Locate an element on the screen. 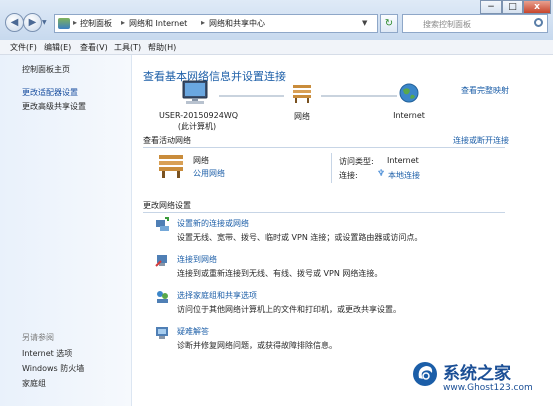  troubleshoot-icon is located at coordinates (162, 333).